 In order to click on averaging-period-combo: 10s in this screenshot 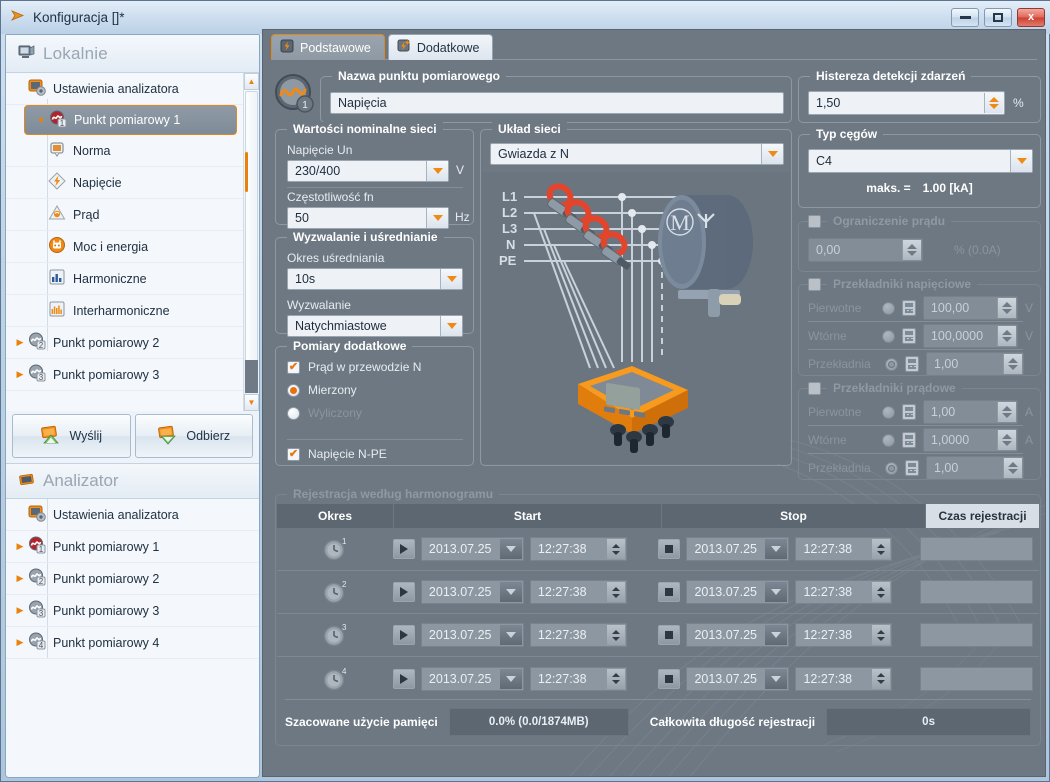, I will do `click(375, 279)`.